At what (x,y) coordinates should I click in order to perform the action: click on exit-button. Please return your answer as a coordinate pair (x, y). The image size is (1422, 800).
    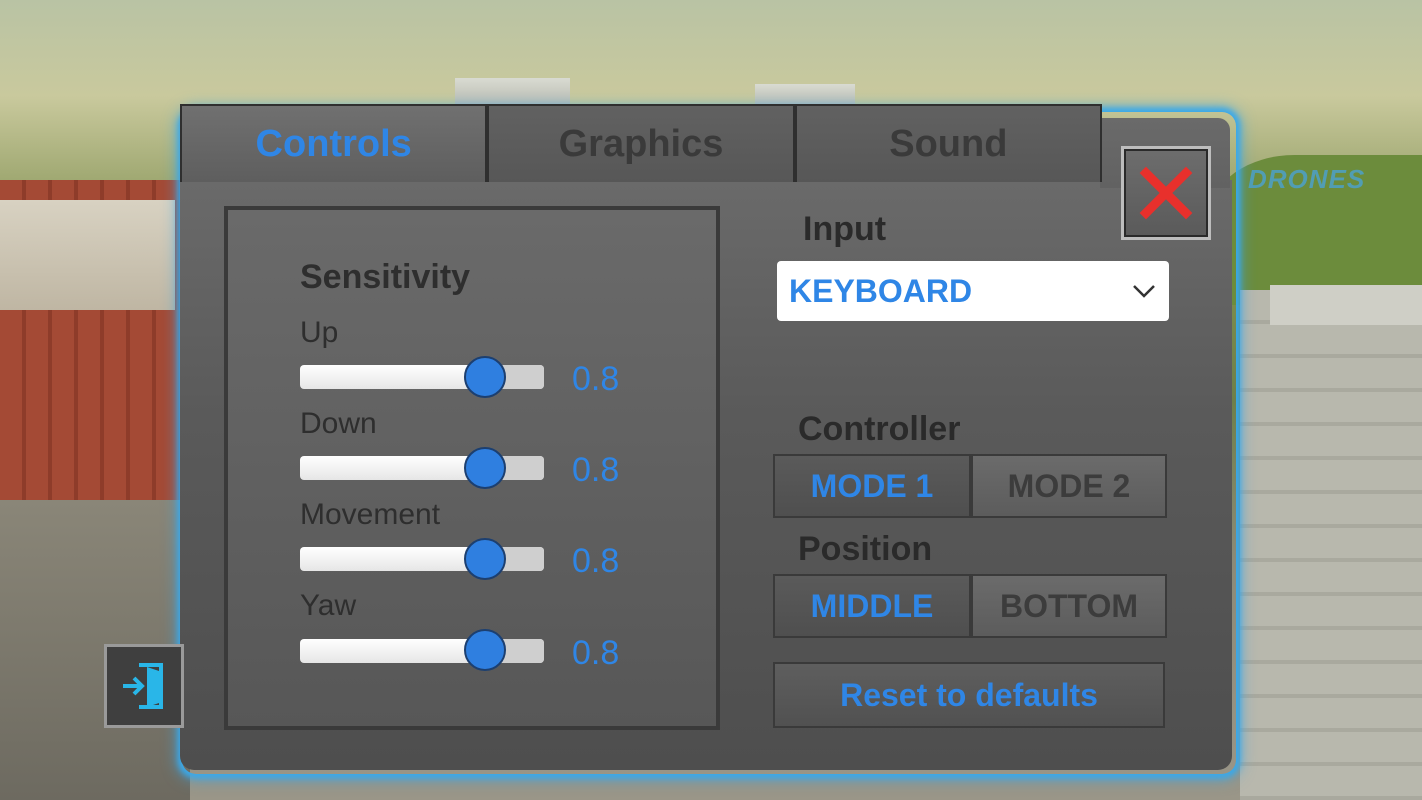
    Looking at the image, I should click on (144, 686).